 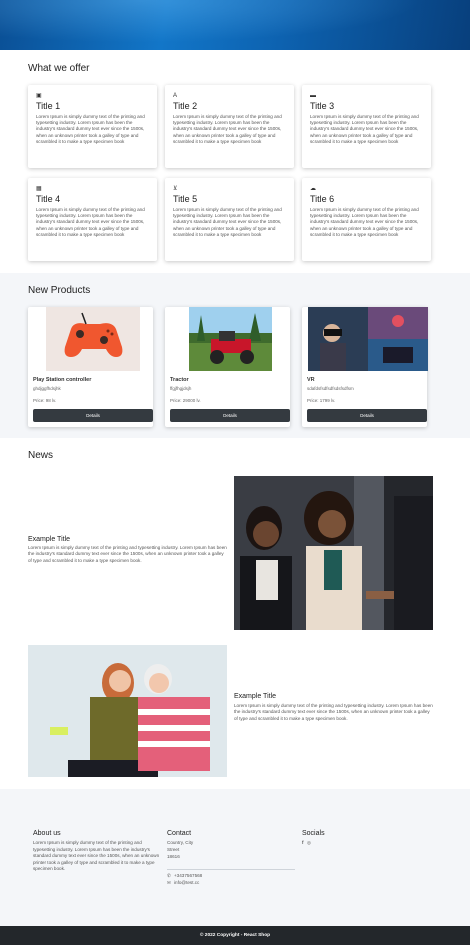 What do you see at coordinates (181, 388) in the screenshot?
I see `product-description: ffgjfhgjdsjh` at bounding box center [181, 388].